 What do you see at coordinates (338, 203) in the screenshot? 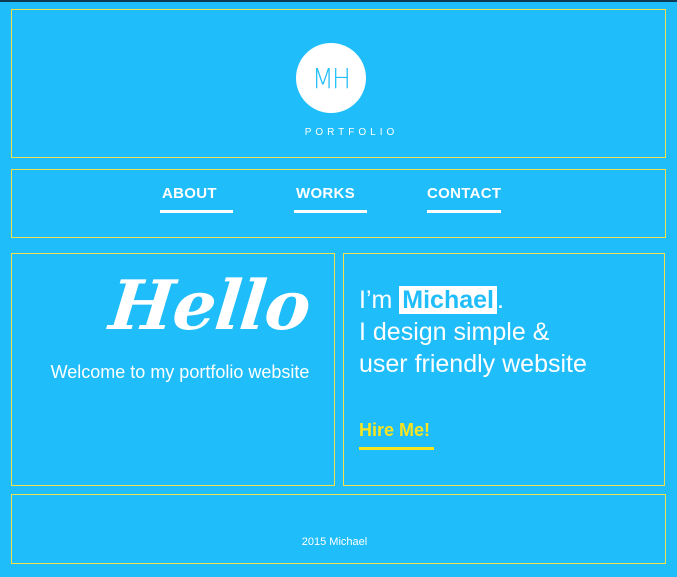
I see `nav-panel: ABOUT WORKS CONTACT` at bounding box center [338, 203].